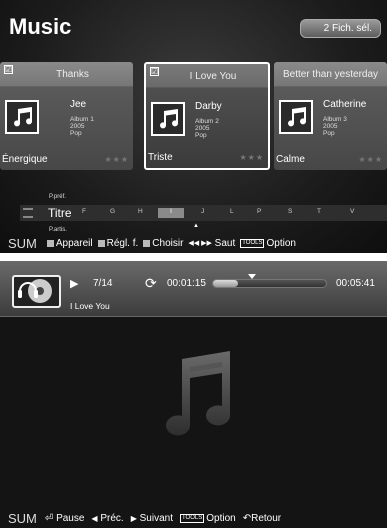 The height and width of the screenshot is (528, 387). Describe the element at coordinates (200, 243) in the screenshot. I see `skip-icon: ◀◀ ▶▶` at that location.